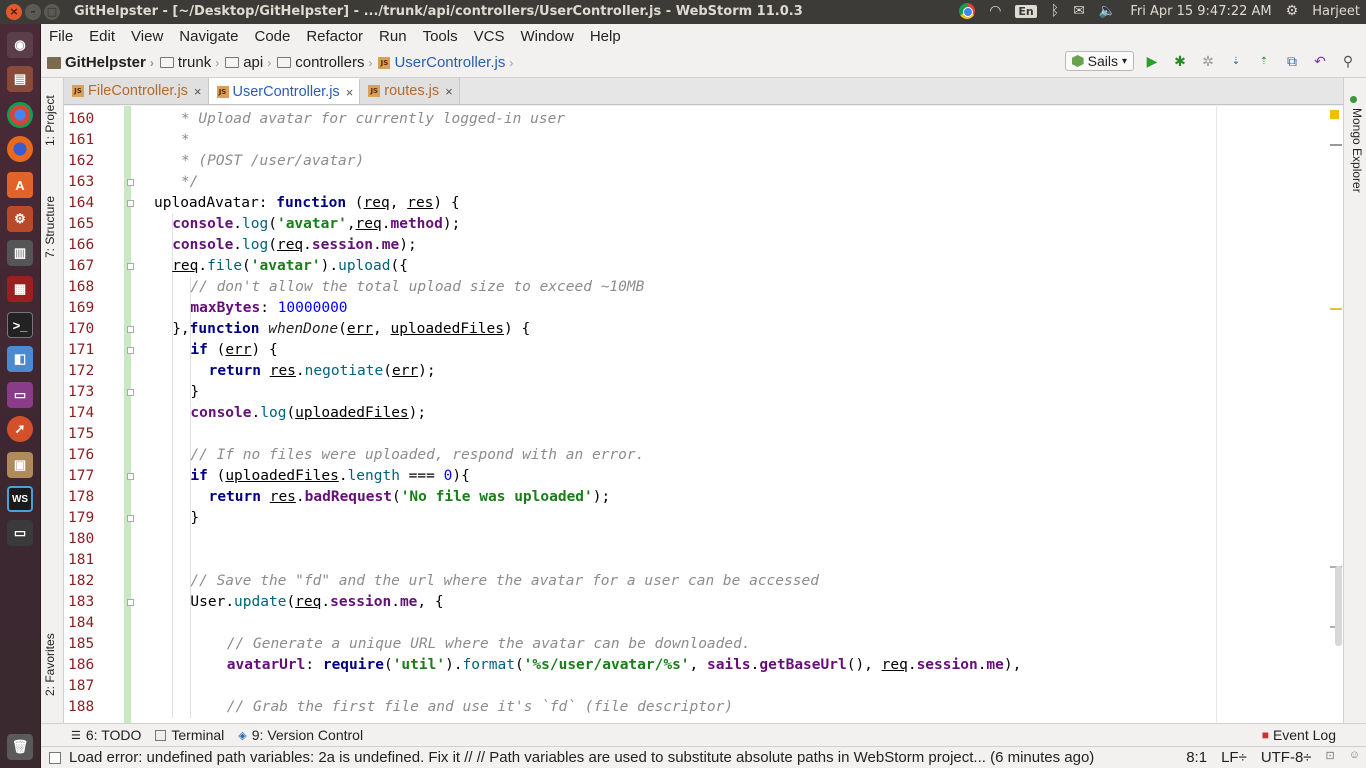  I want to click on menu-run: Run, so click(393, 36).